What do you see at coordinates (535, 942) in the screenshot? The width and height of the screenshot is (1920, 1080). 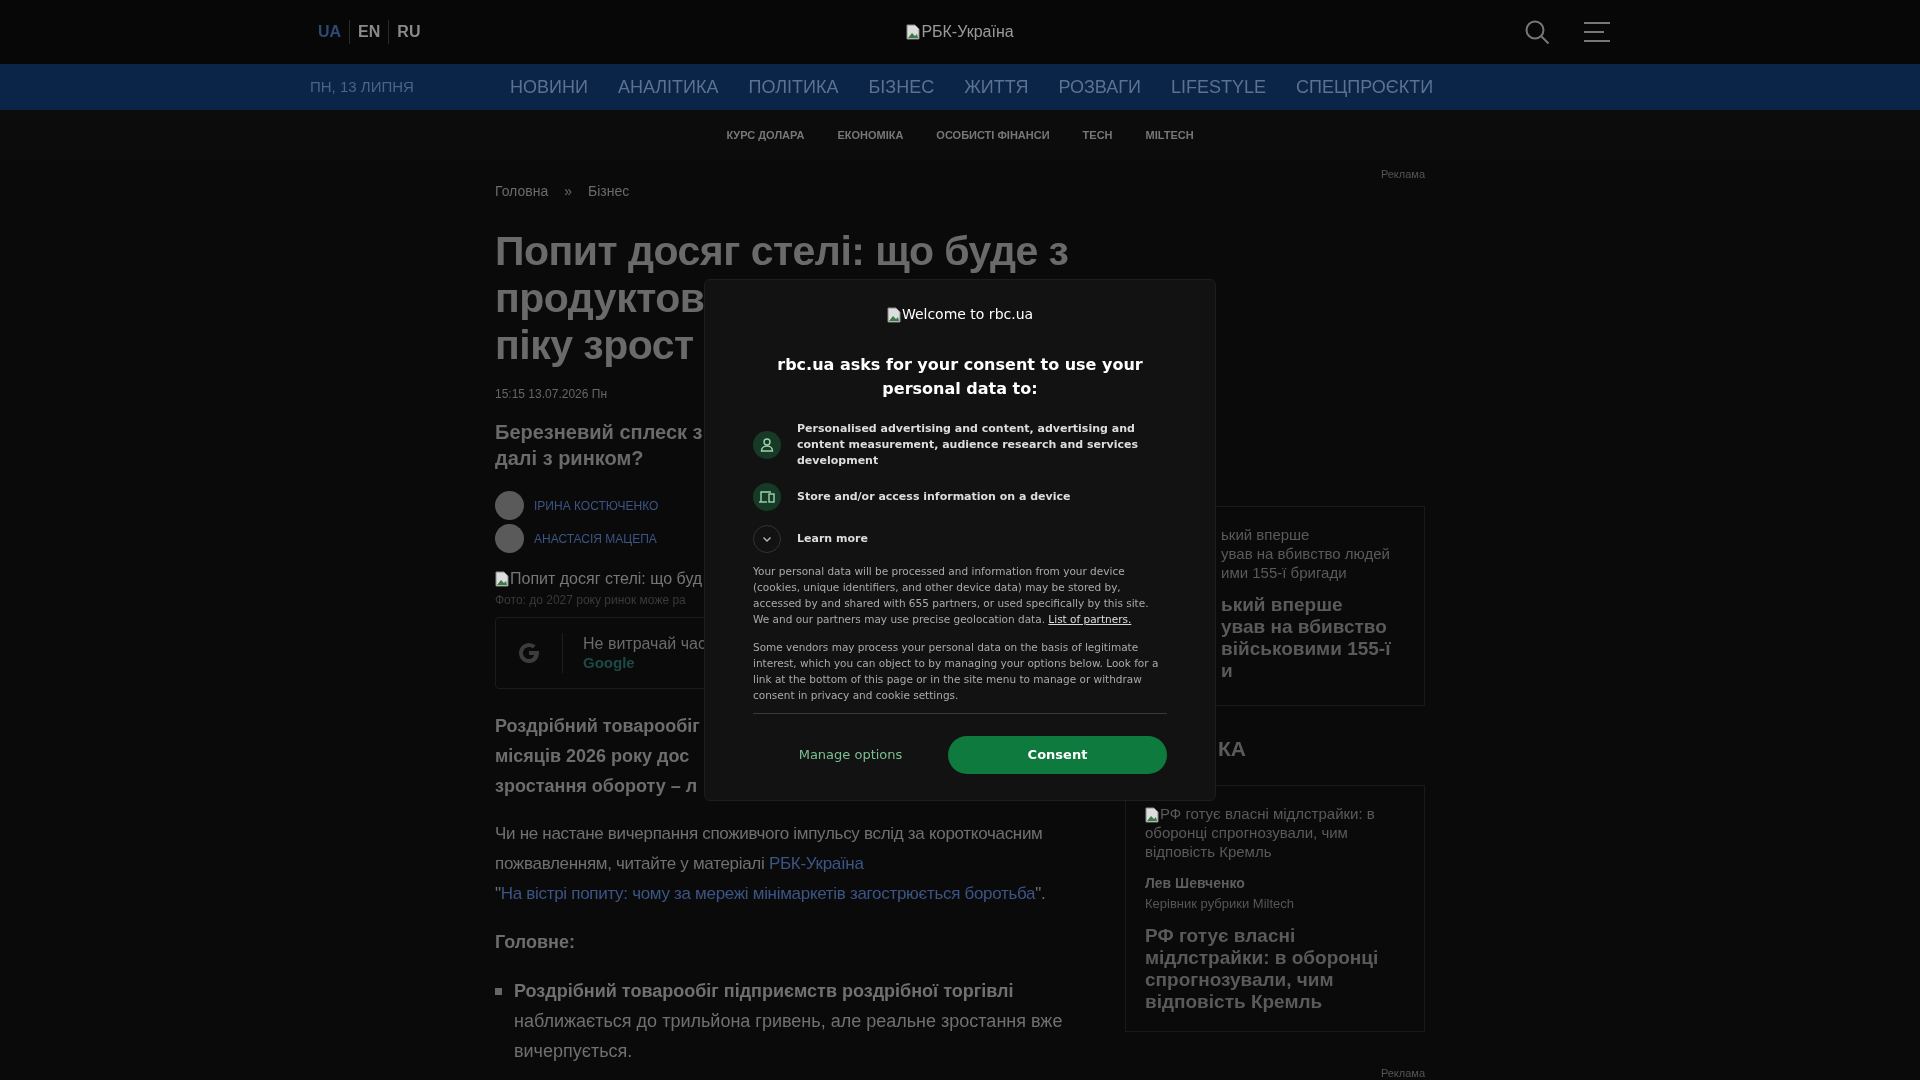 I see `summary-heading: Головне:` at bounding box center [535, 942].